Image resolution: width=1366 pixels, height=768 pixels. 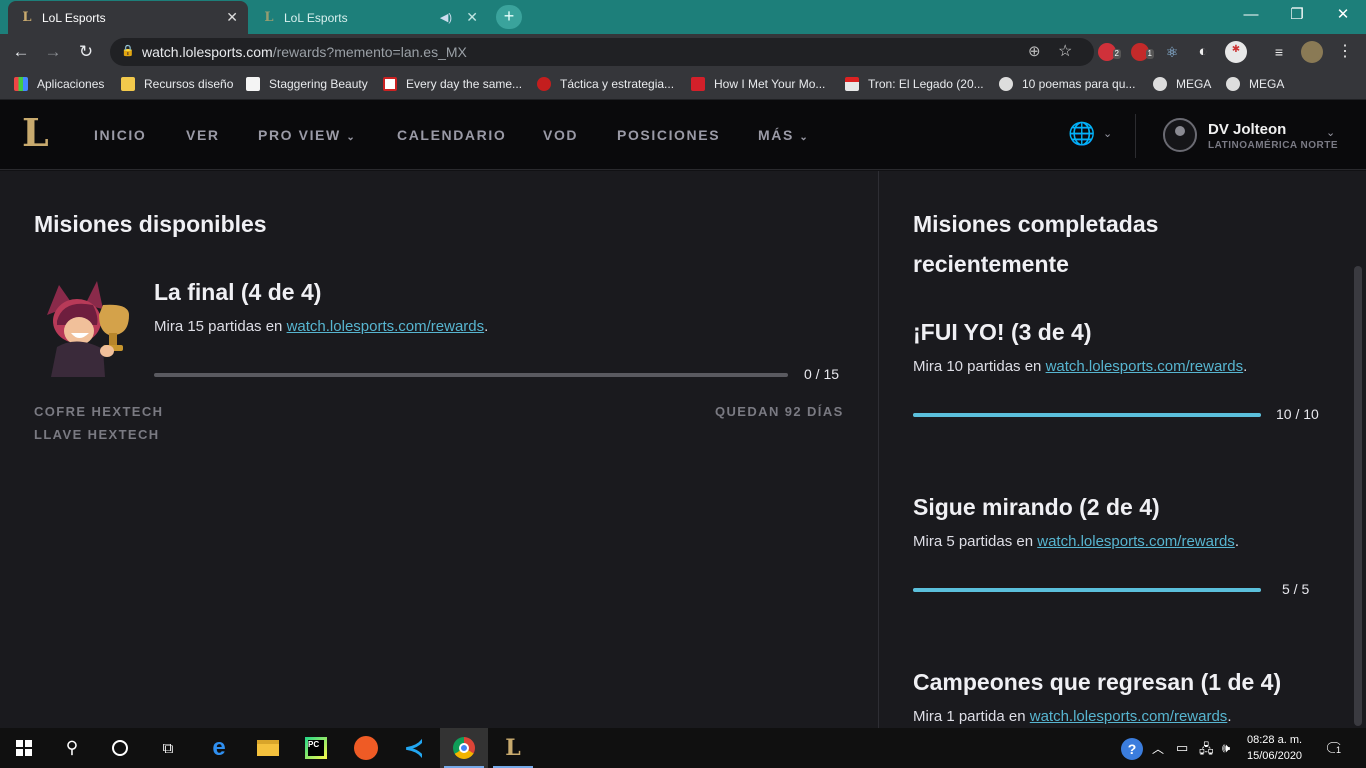 What do you see at coordinates (1345, 52) in the screenshot?
I see `menu-kebab-icon: ⋮` at bounding box center [1345, 52].